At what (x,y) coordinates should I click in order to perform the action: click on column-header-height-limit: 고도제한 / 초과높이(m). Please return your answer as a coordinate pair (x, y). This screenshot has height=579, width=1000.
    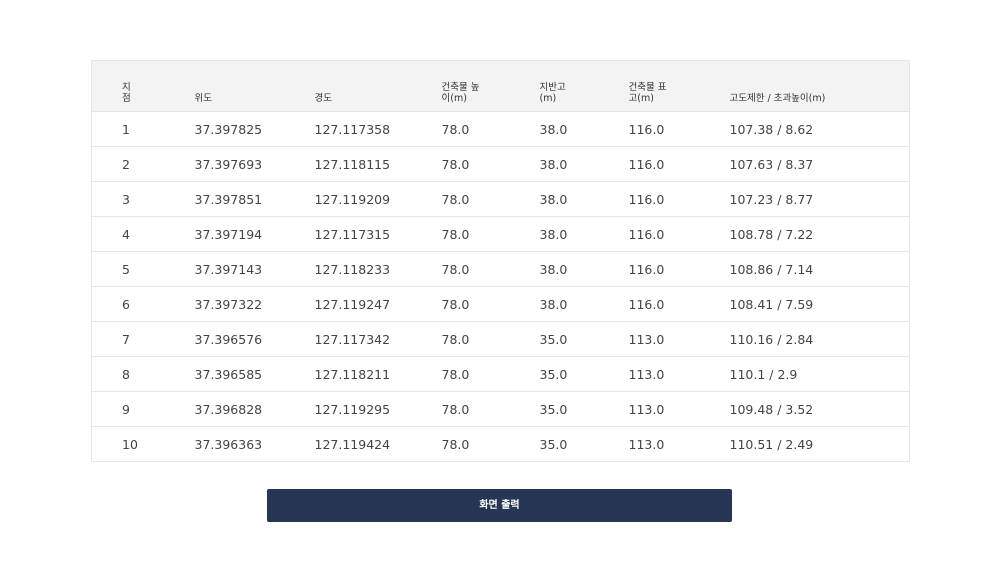
    Looking at the image, I should click on (819, 86).